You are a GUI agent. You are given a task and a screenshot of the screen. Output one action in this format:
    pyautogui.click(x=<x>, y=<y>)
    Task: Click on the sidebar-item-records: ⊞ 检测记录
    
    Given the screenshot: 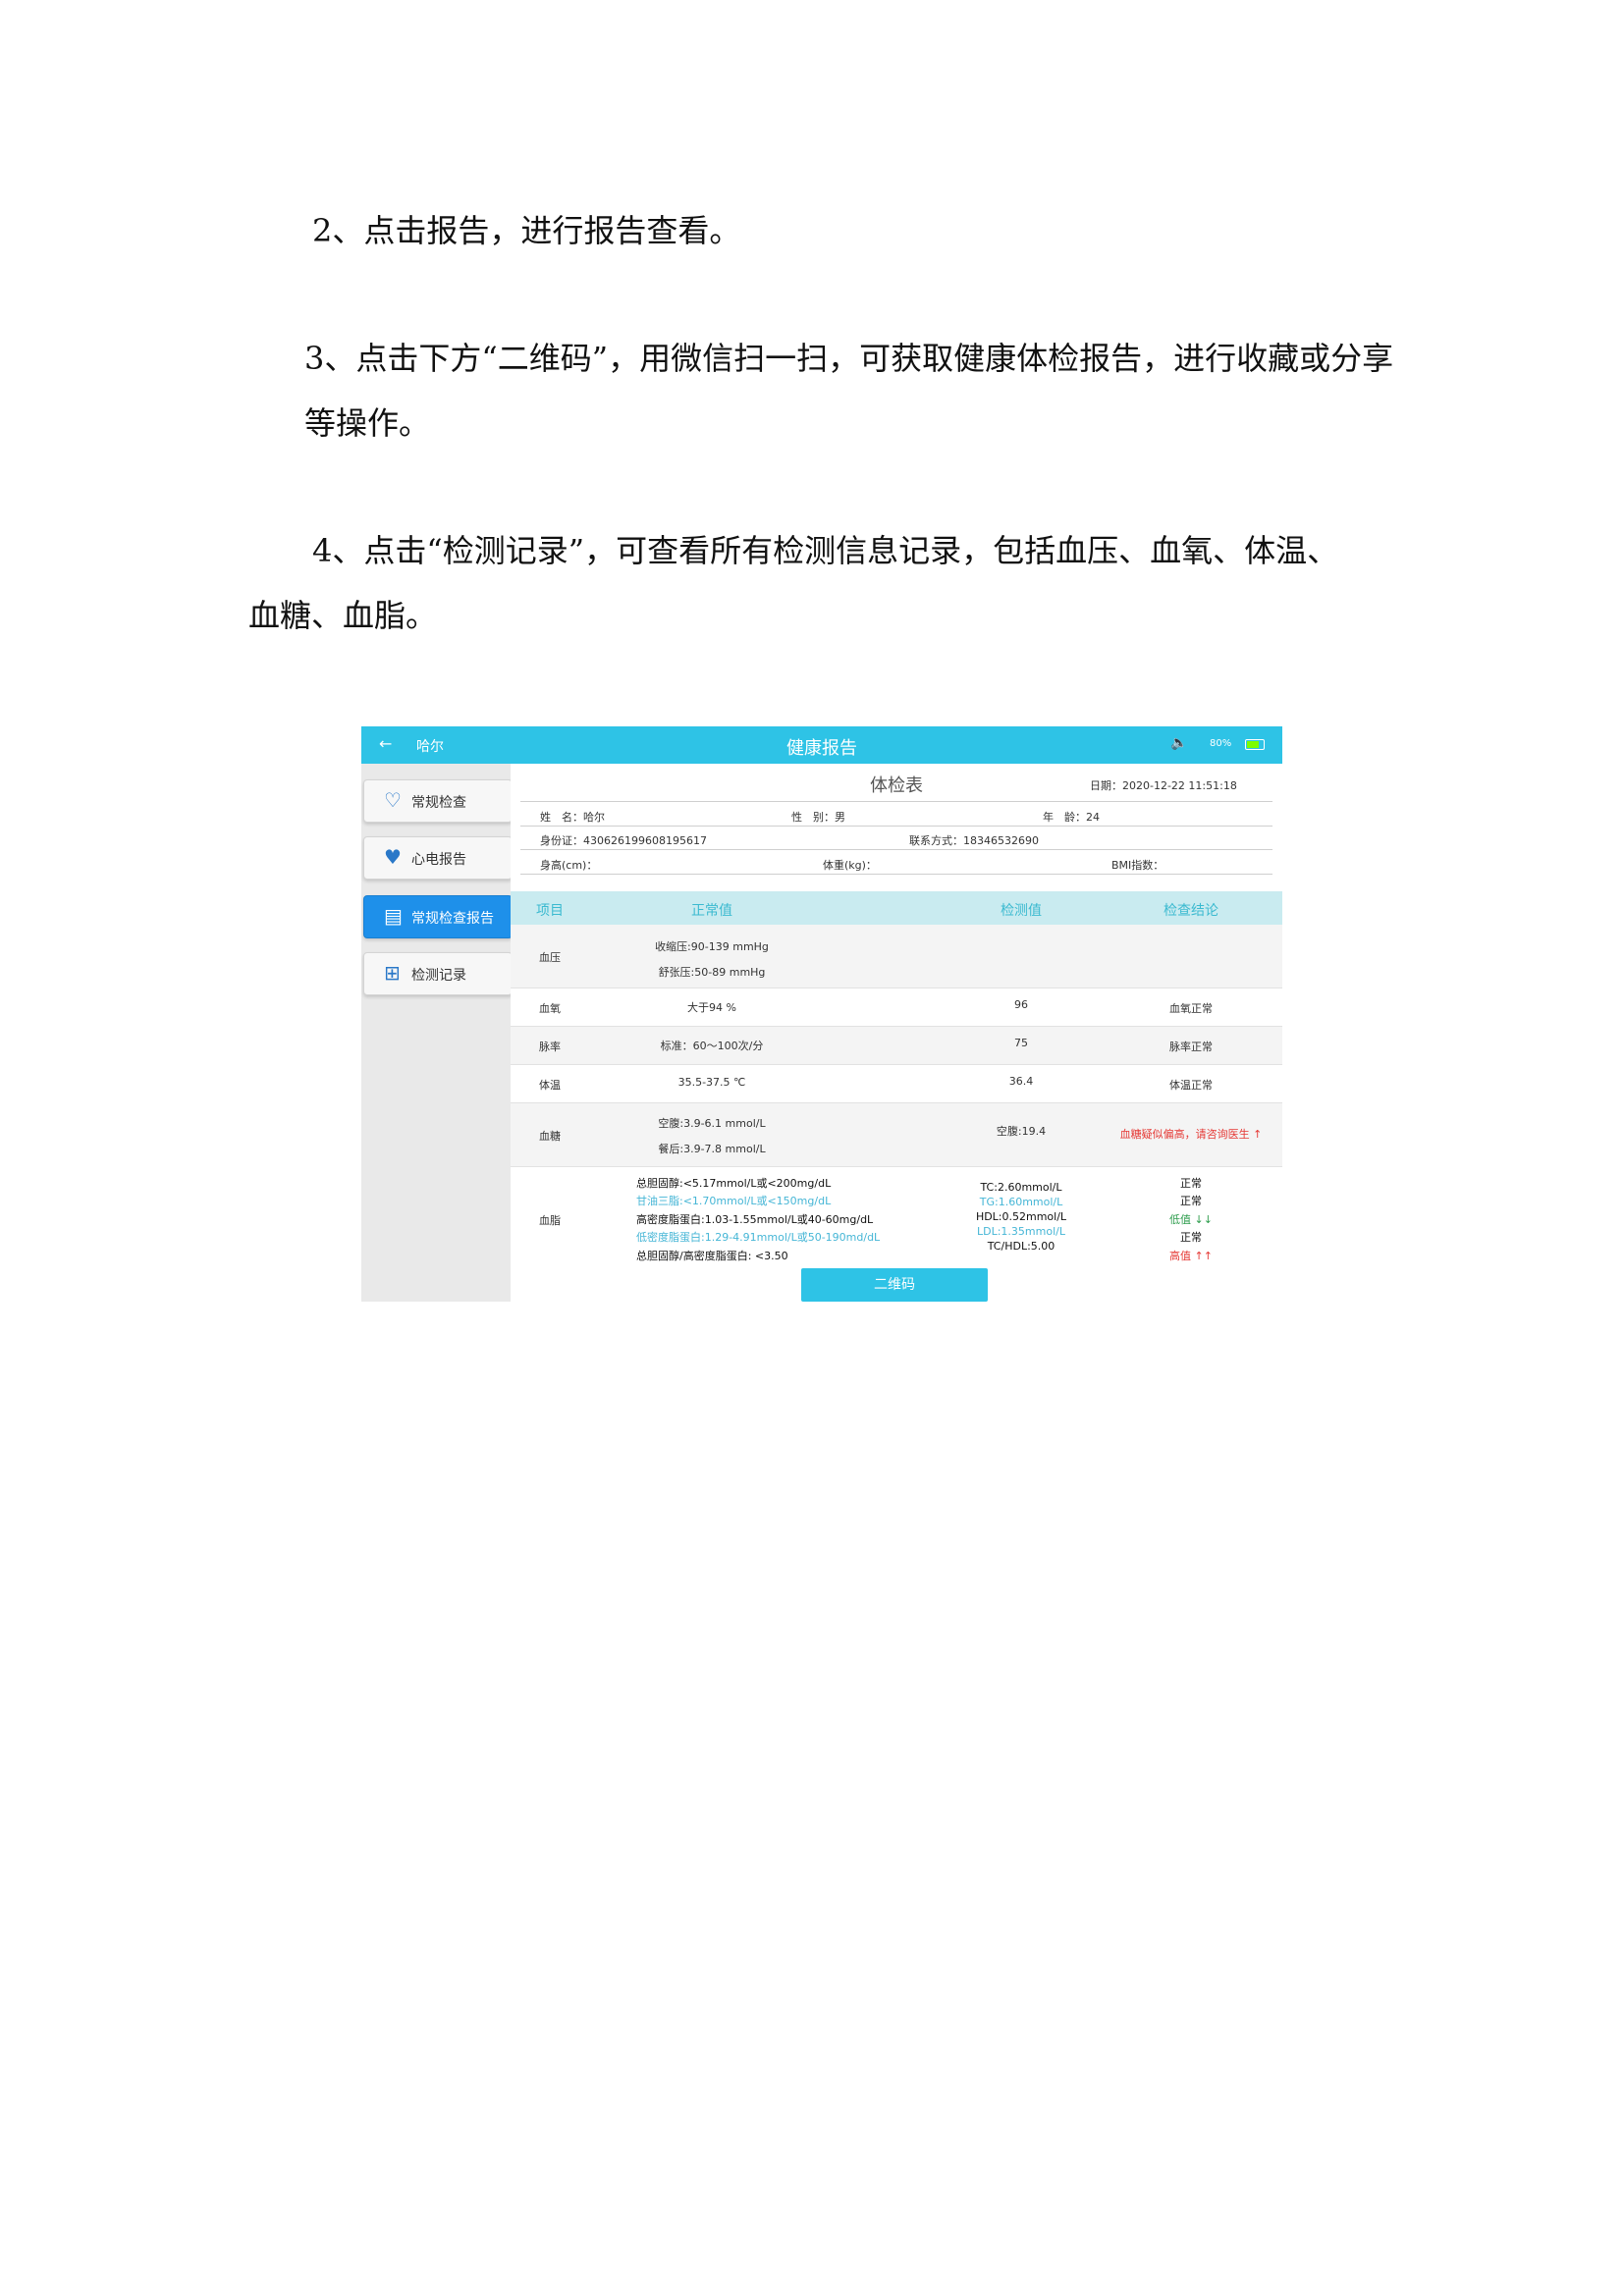 What is the action you would take?
    pyautogui.click(x=438, y=974)
    